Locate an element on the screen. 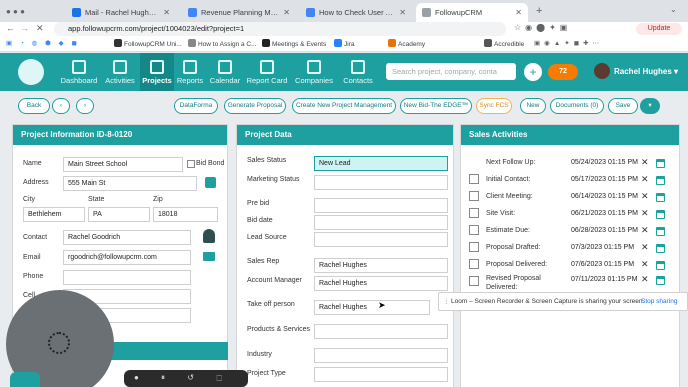  user-avatar is located at coordinates (602, 71).